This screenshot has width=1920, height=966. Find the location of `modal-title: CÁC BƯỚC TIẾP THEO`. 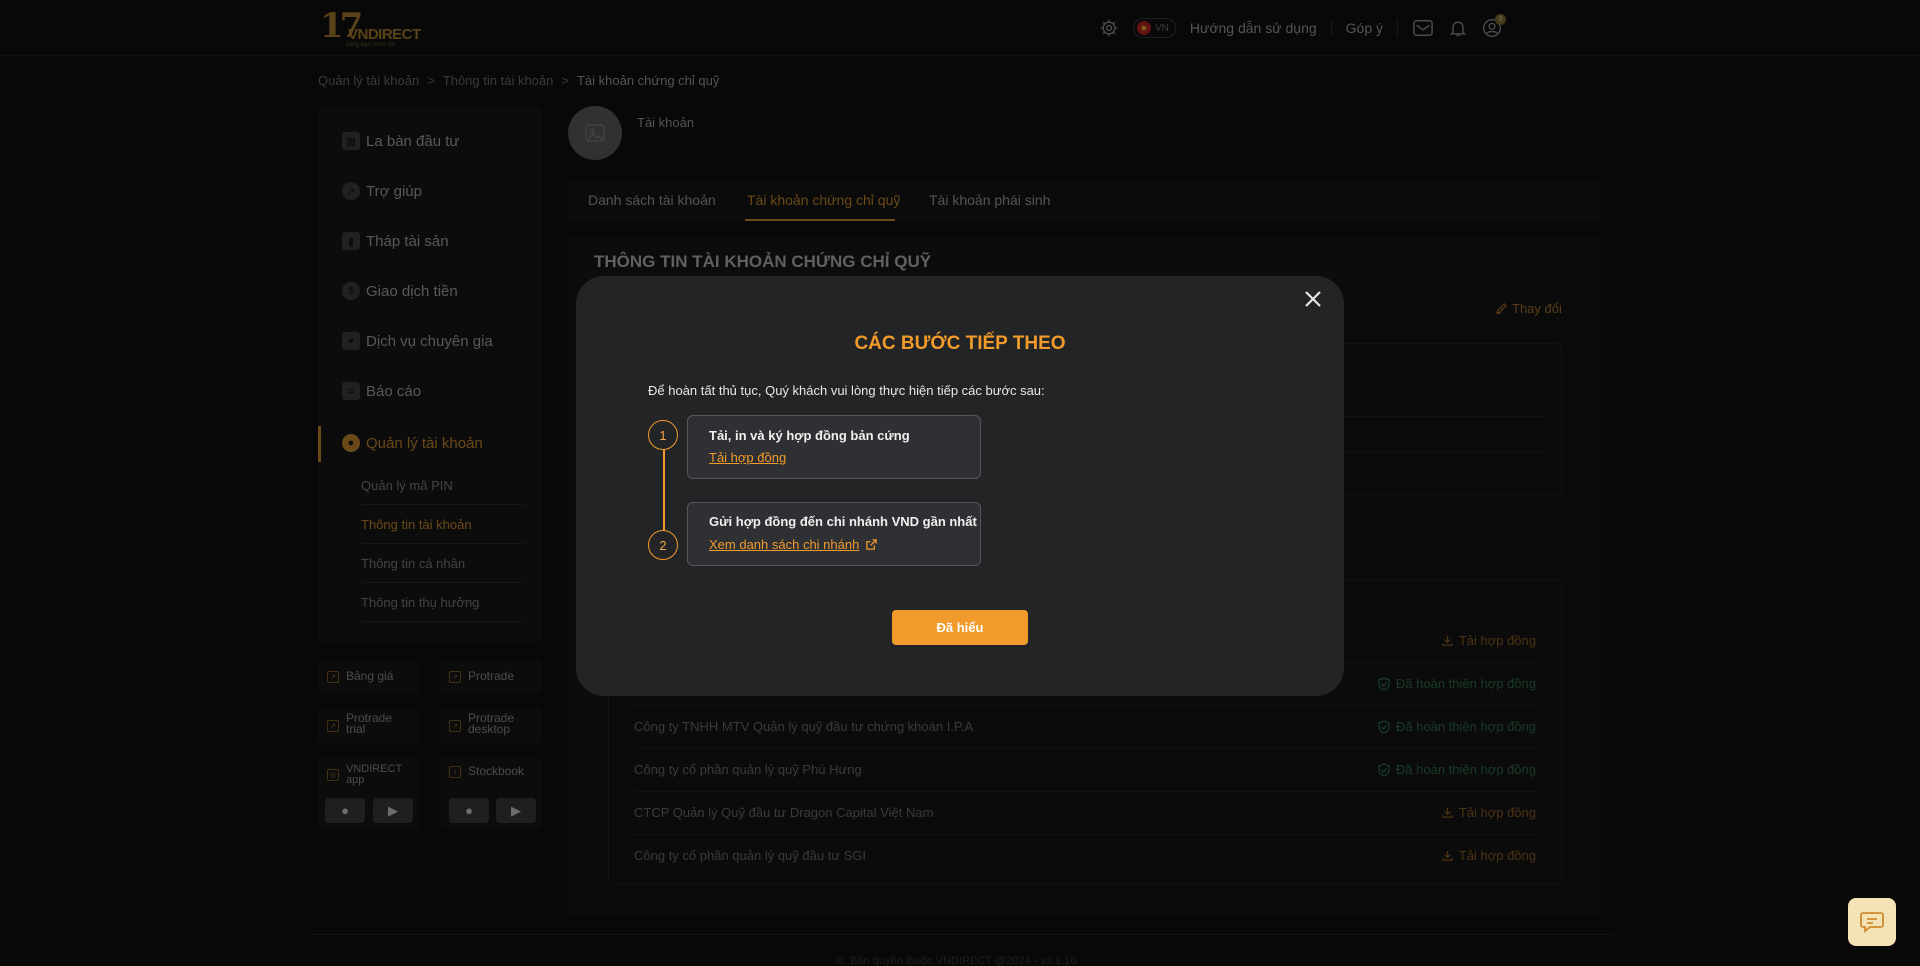

modal-title: CÁC BƯỚC TIẾP THEO is located at coordinates (960, 343).